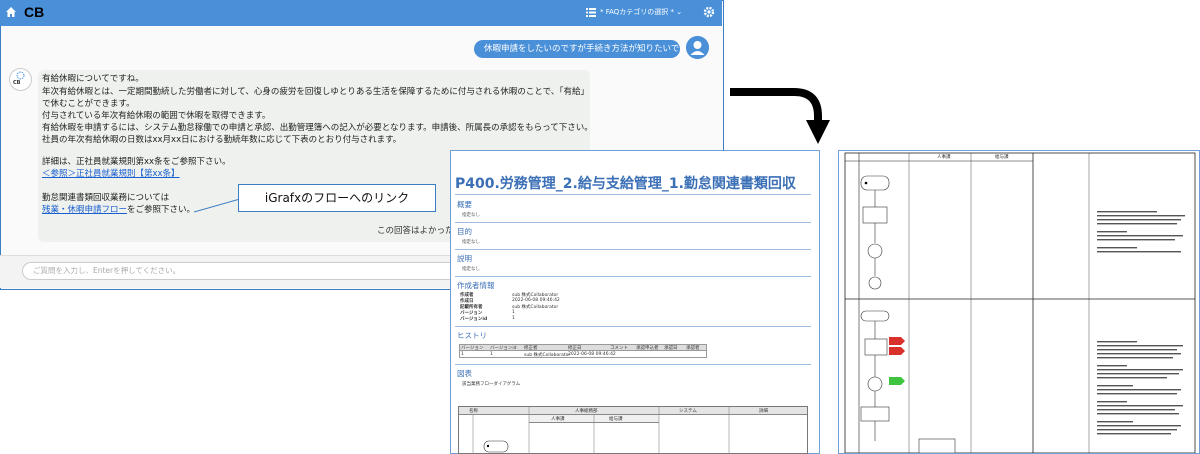  I want to click on flow-lane-label: 給与課, so click(1002, 157).